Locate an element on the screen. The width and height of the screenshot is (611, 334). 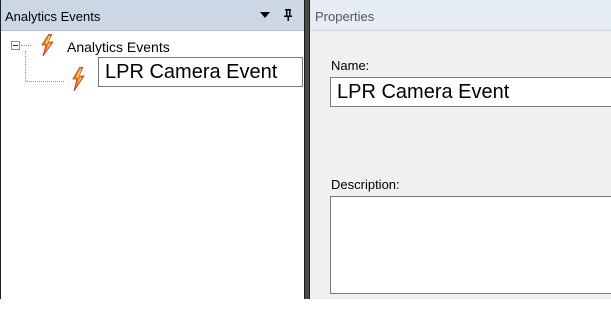
pin-icon is located at coordinates (288, 15).